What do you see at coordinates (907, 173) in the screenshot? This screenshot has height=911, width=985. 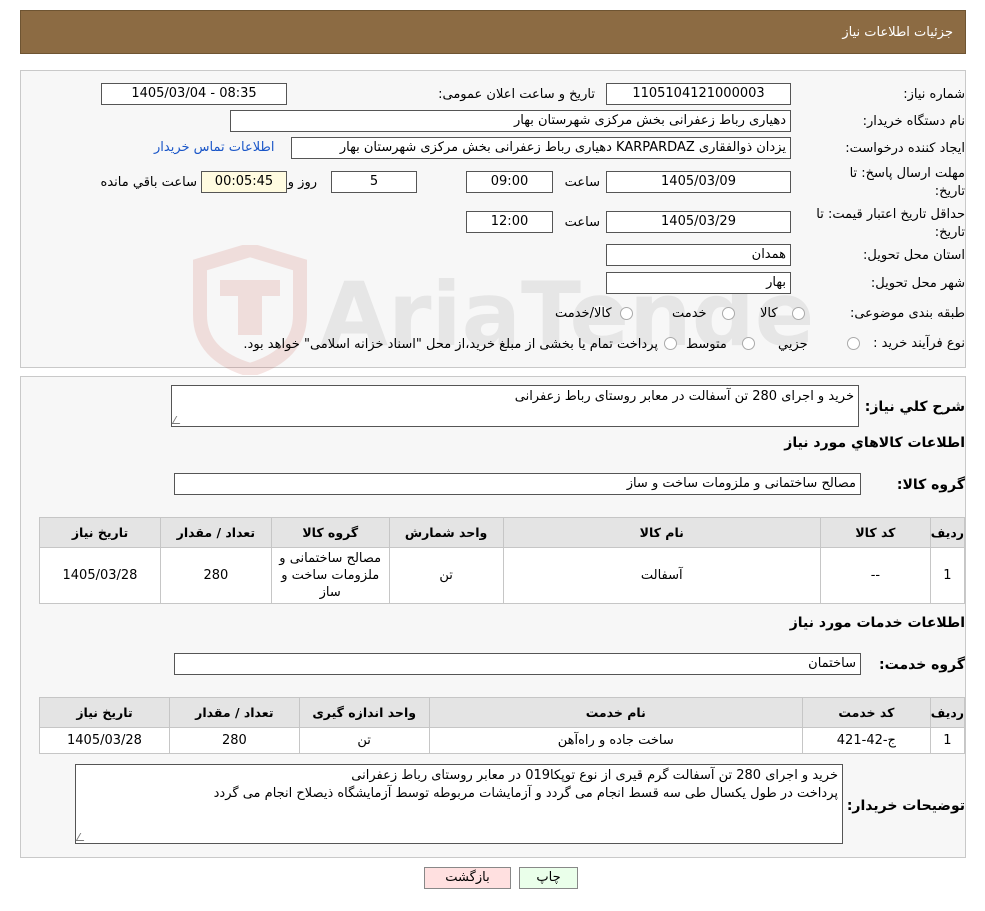 I see `deadline-label: مهلت ارسال پاسخ: تا` at bounding box center [907, 173].